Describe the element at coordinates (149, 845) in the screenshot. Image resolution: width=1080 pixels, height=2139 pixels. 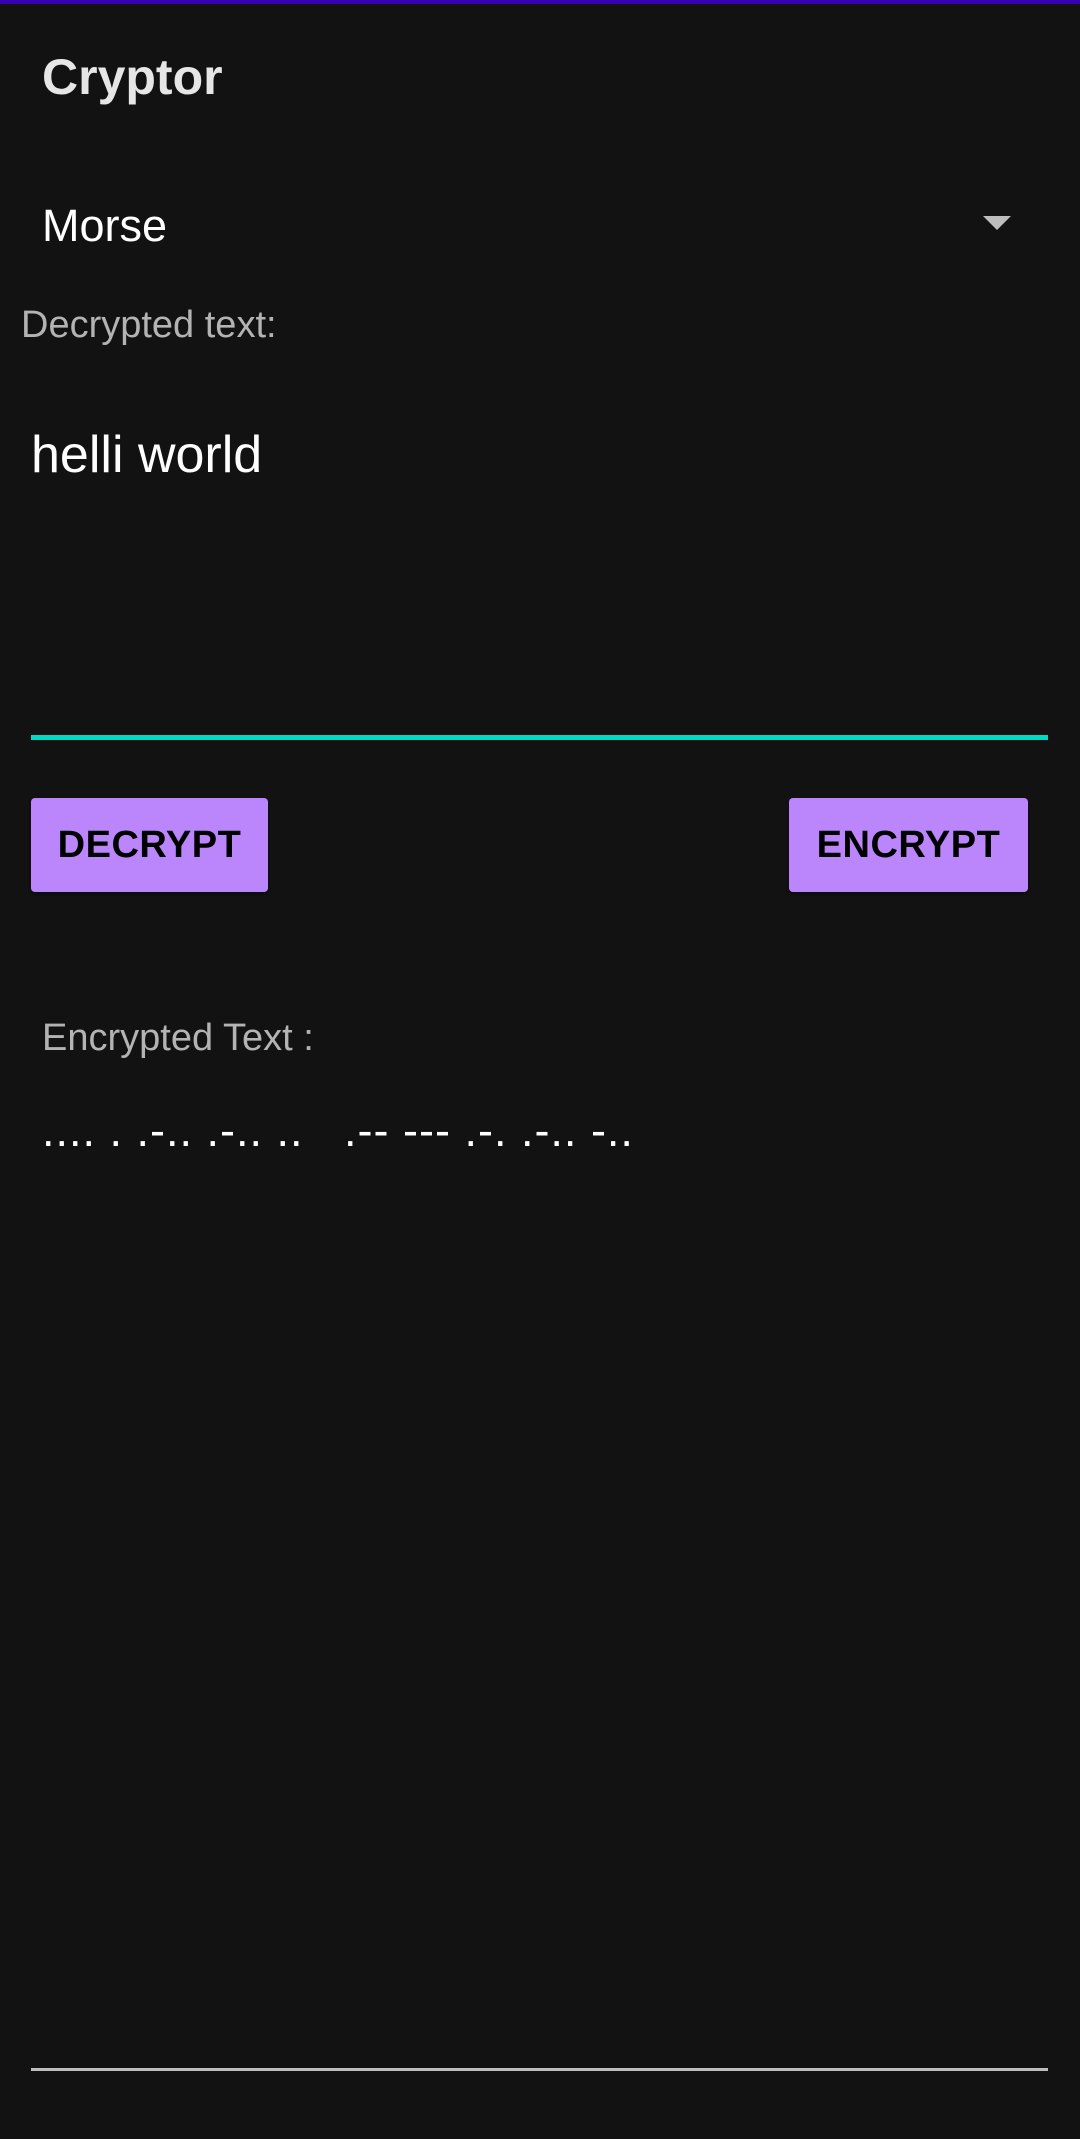
I see `decrypt-button: DECRYPT` at that location.